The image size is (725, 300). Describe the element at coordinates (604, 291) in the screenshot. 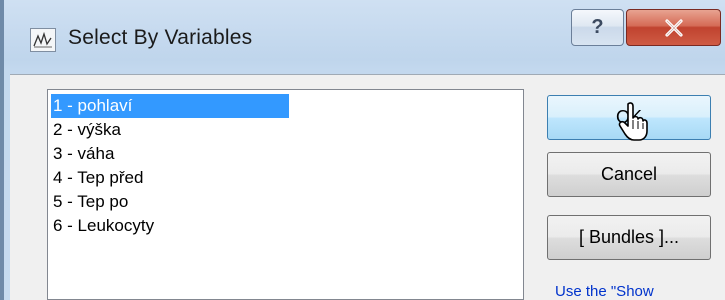

I see `hint-text: Use the "Show` at that location.